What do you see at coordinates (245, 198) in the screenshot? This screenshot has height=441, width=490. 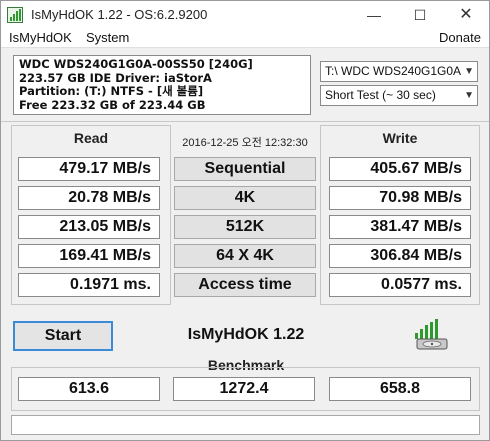 I see `4k-label: 4K` at bounding box center [245, 198].